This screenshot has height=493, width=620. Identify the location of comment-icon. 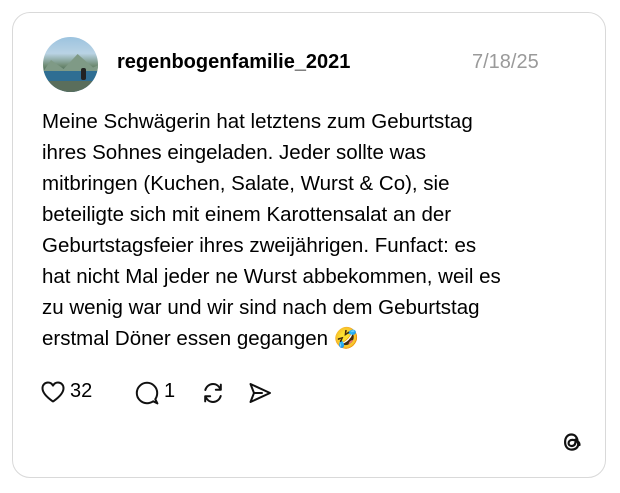
(147, 393).